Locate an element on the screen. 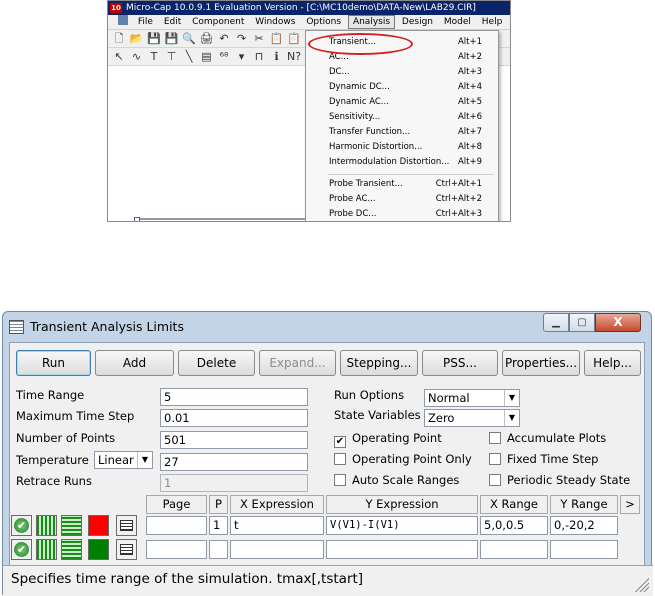 The height and width of the screenshot is (596, 655). run-button: Run is located at coordinates (53, 363).